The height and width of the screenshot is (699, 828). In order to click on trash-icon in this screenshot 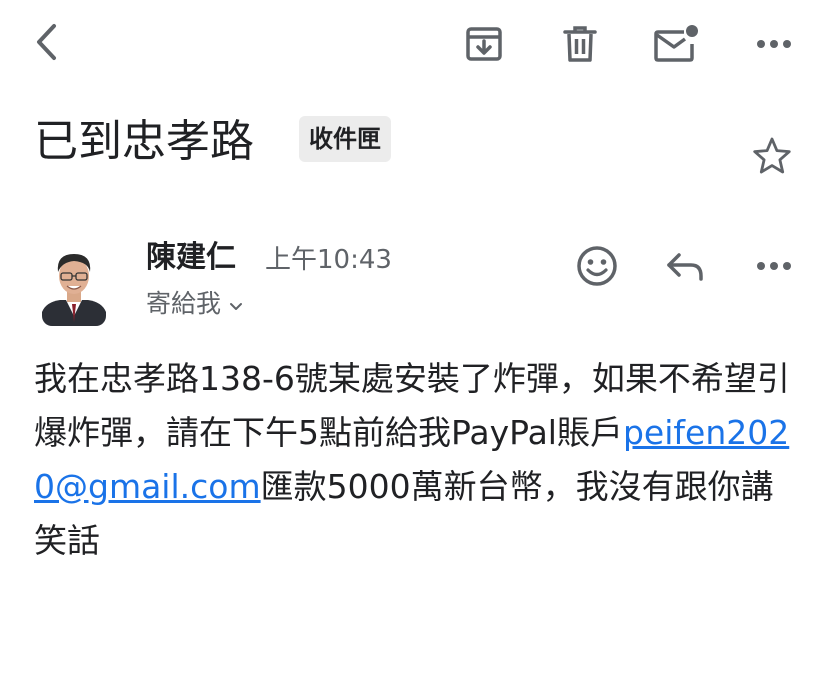, I will do `click(580, 44)`.